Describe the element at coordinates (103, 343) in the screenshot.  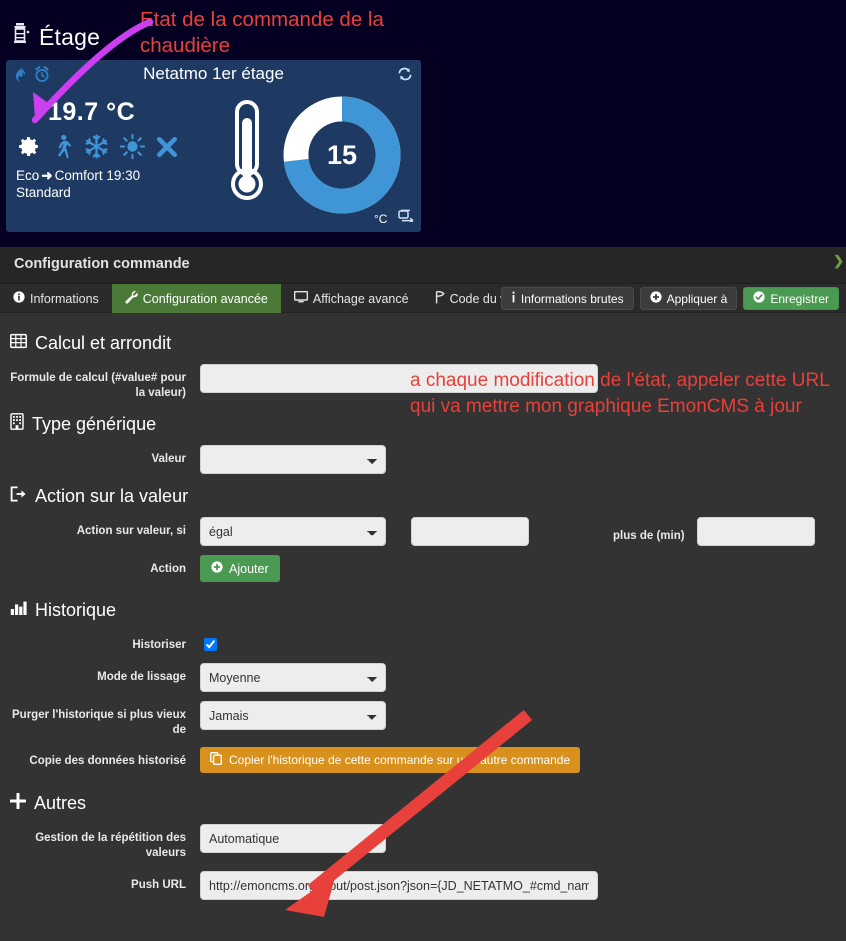
I see `section-calcul-label: Calcul et arrondit` at that location.